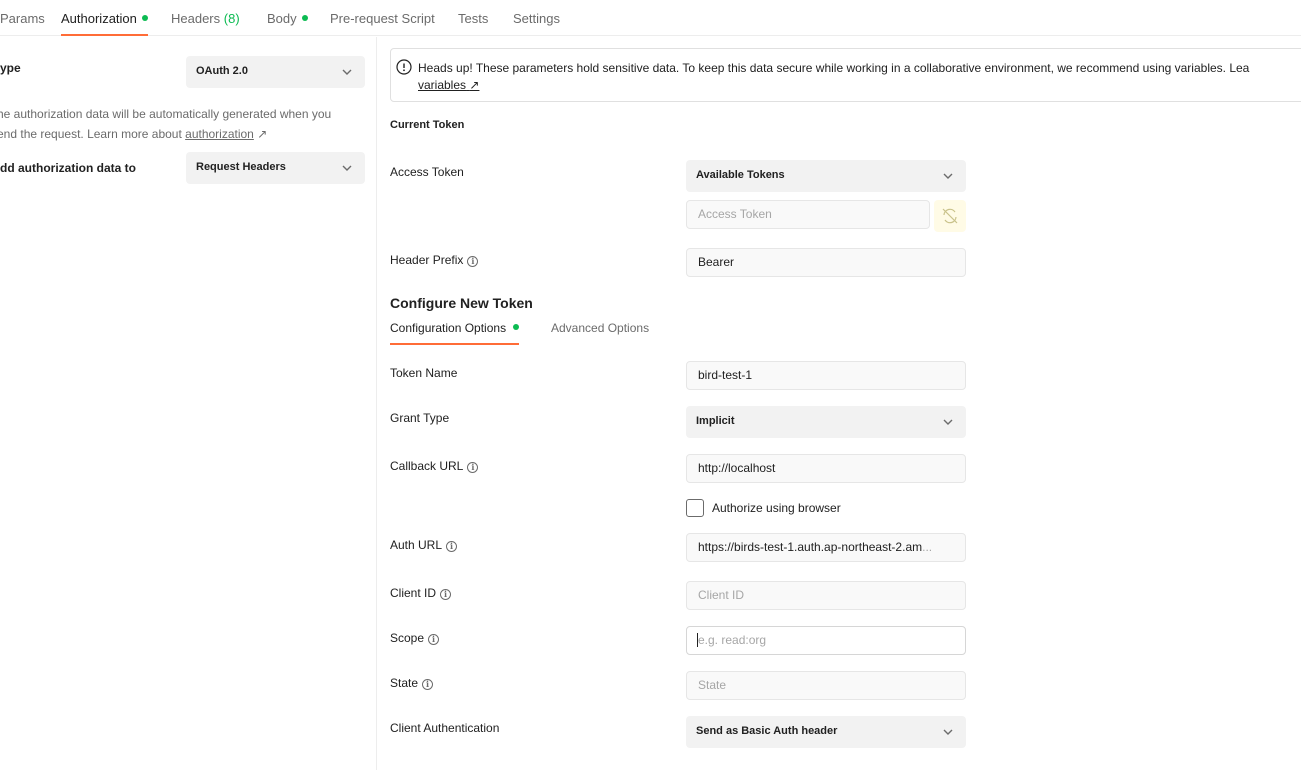  I want to click on auth-type-value: OAuth 2.0, so click(222, 71).